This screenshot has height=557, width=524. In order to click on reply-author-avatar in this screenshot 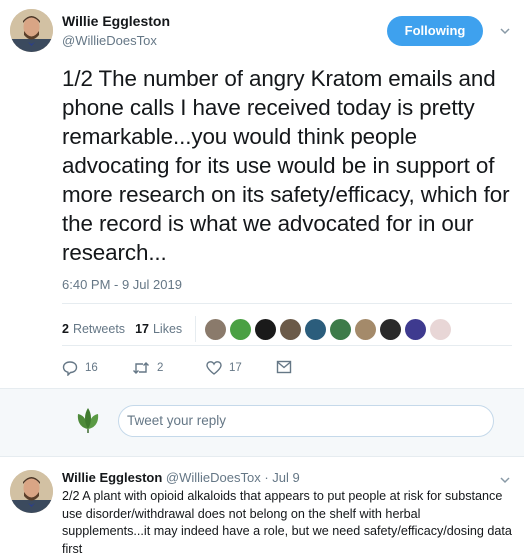, I will do `click(31, 491)`.